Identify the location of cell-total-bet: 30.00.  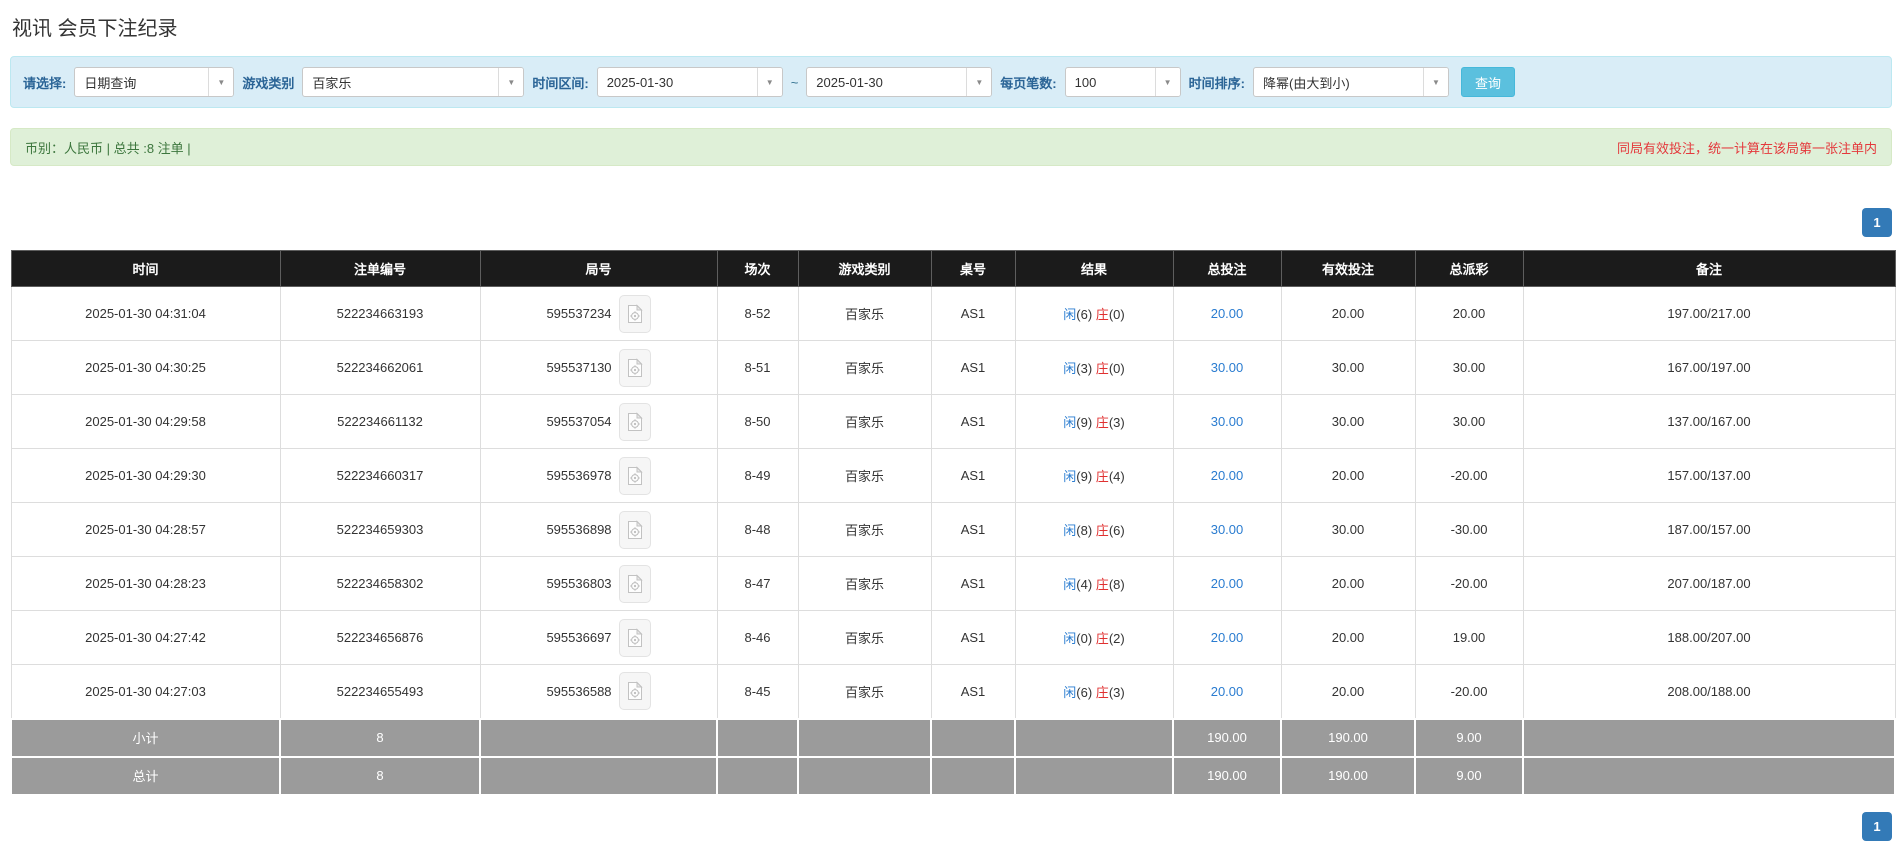
(1227, 529).